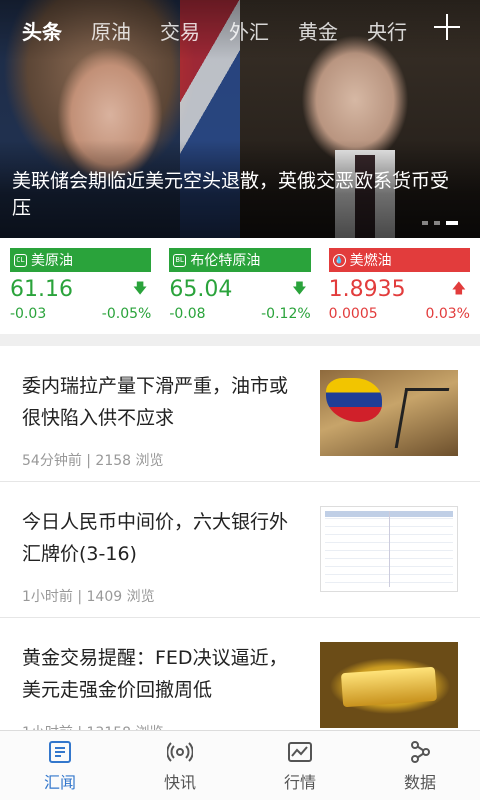 This screenshot has height=800, width=480. What do you see at coordinates (155, 538) in the screenshot?
I see `news-title: 今日人民币中间价，六大银行外汇牌价(3-16)` at bounding box center [155, 538].